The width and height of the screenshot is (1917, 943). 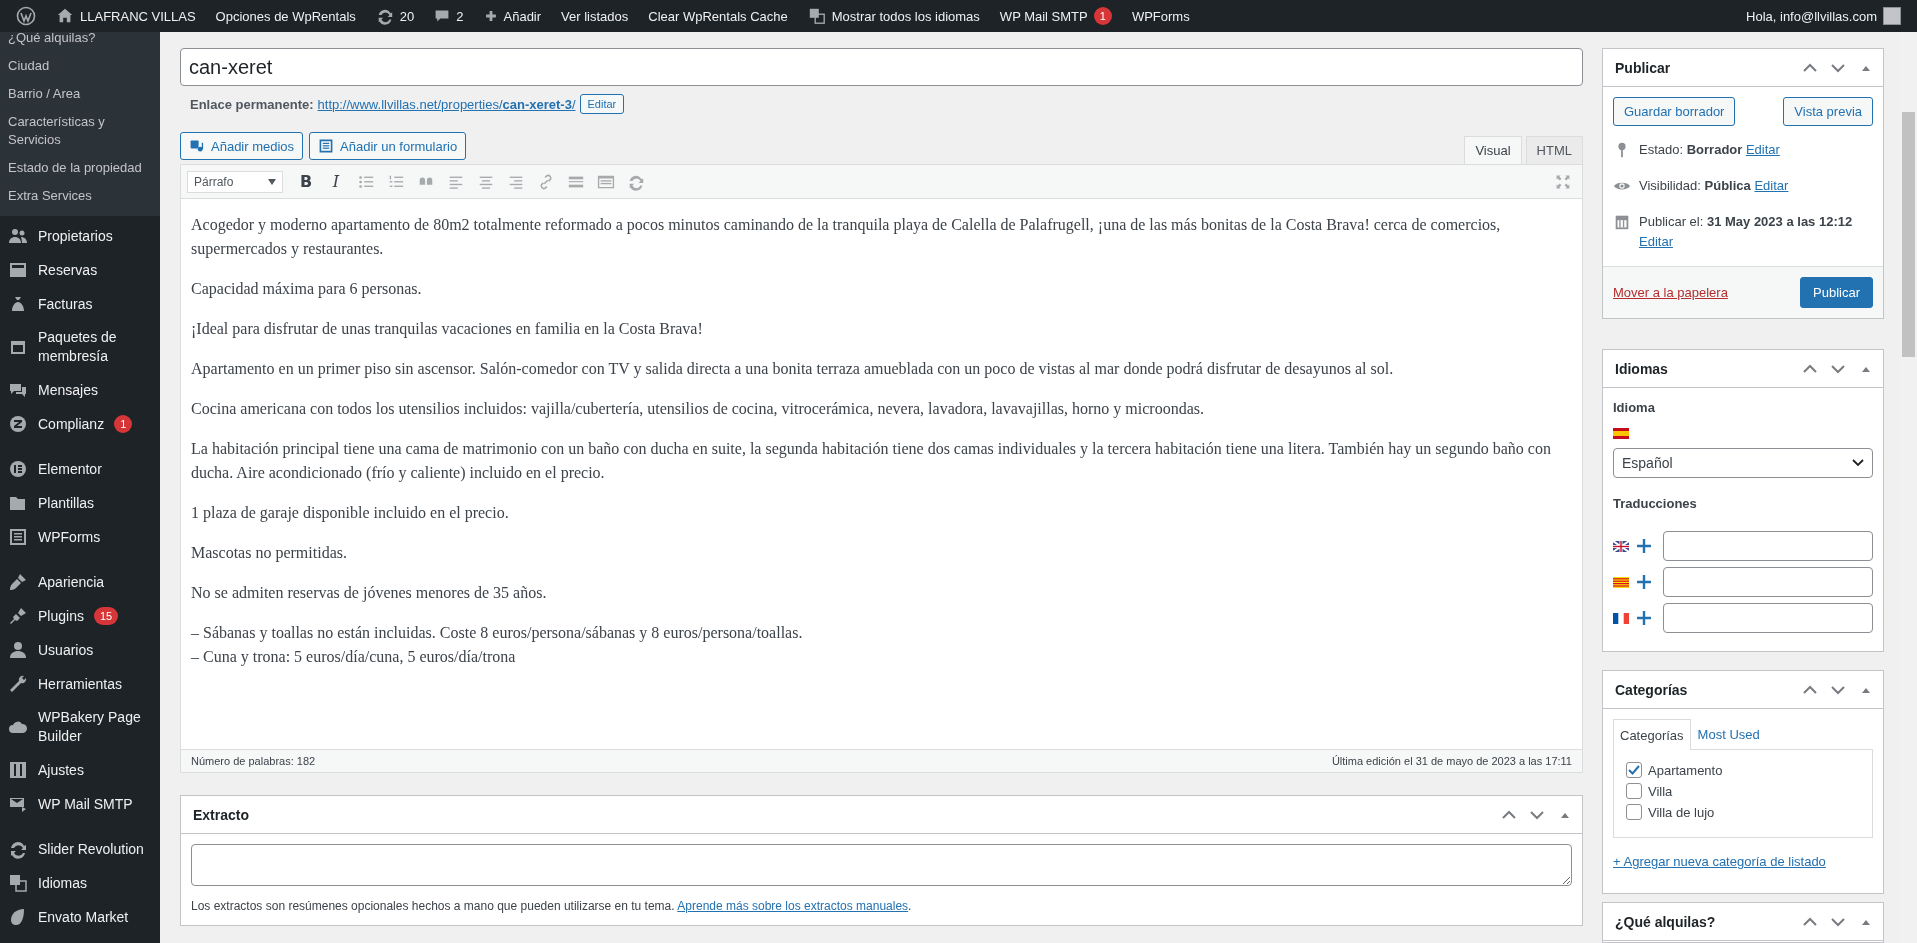 I want to click on submenu-item: Ciudad, so click(x=80, y=66).